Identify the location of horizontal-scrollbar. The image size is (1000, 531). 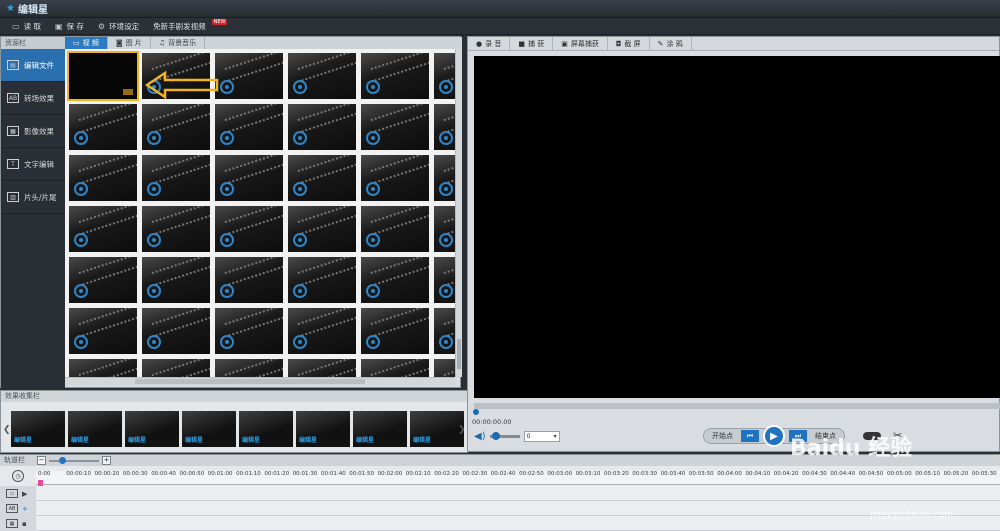
(260, 381).